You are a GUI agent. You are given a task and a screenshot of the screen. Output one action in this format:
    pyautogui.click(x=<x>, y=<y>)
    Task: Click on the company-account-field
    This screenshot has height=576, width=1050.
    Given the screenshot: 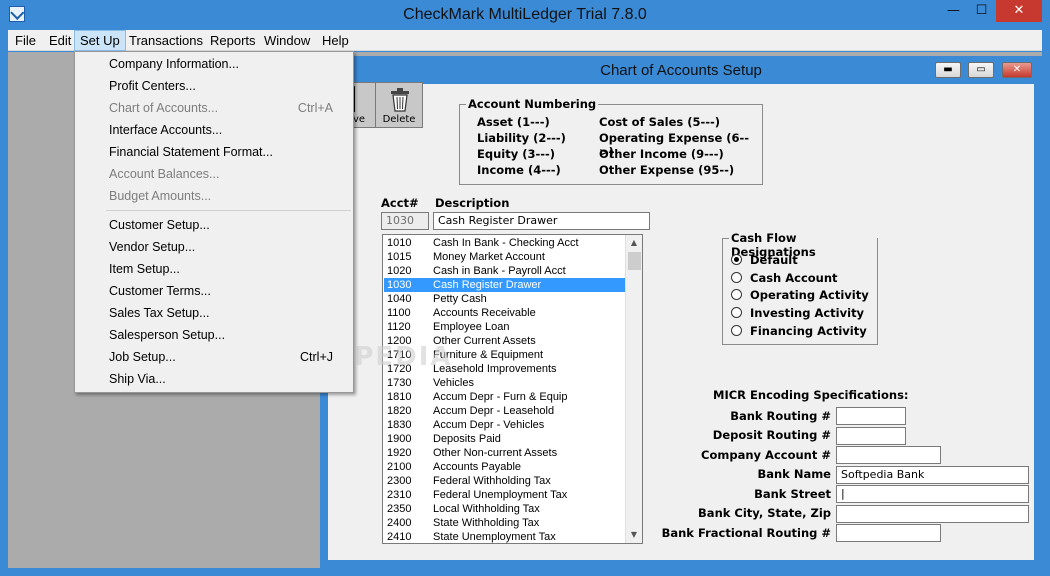 What is the action you would take?
    pyautogui.click(x=888, y=455)
    